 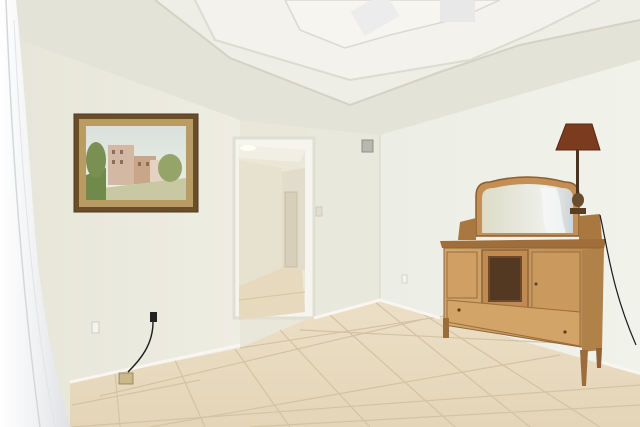 What do you see at coordinates (578, 211) in the screenshot?
I see `lamp-base` at bounding box center [578, 211].